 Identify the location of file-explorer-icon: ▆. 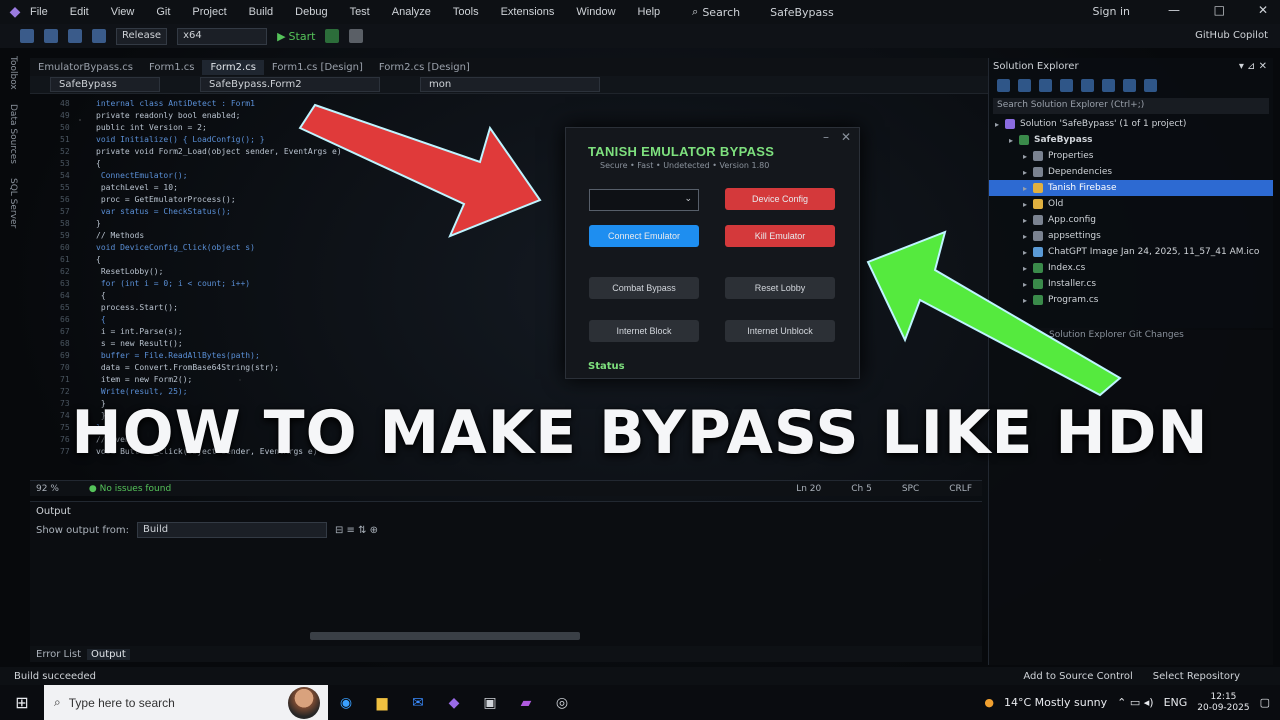
(382, 702).